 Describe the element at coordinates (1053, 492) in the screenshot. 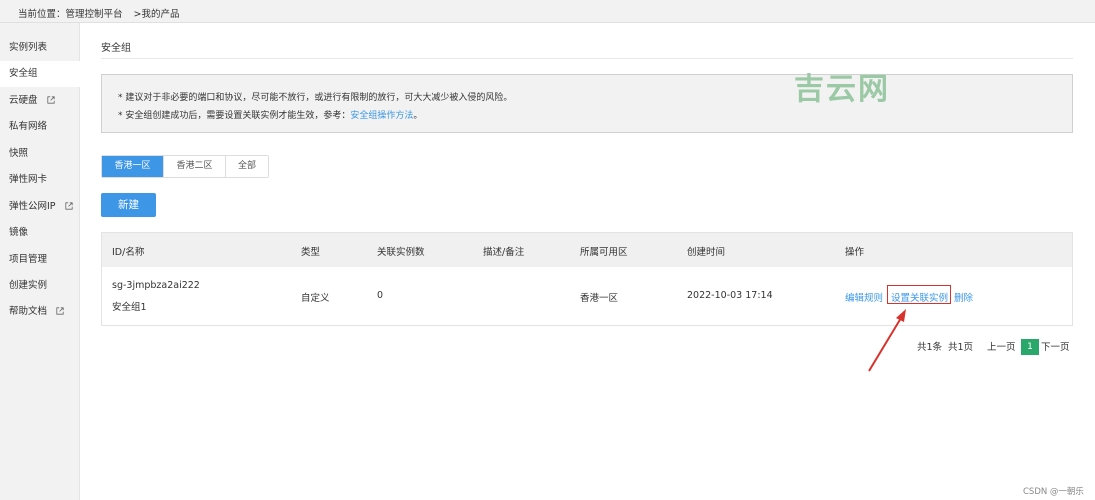

I see `footer-watermark: CSDN @一朝乐` at that location.